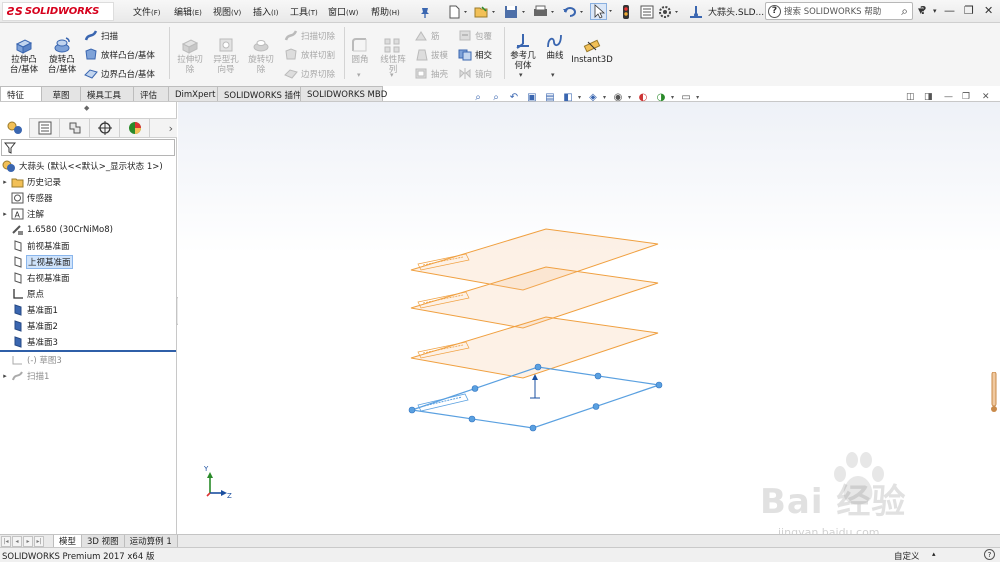 The width and height of the screenshot is (1000, 562). What do you see at coordinates (949, 10) in the screenshot?
I see `minimize-window-icon: —` at bounding box center [949, 10].